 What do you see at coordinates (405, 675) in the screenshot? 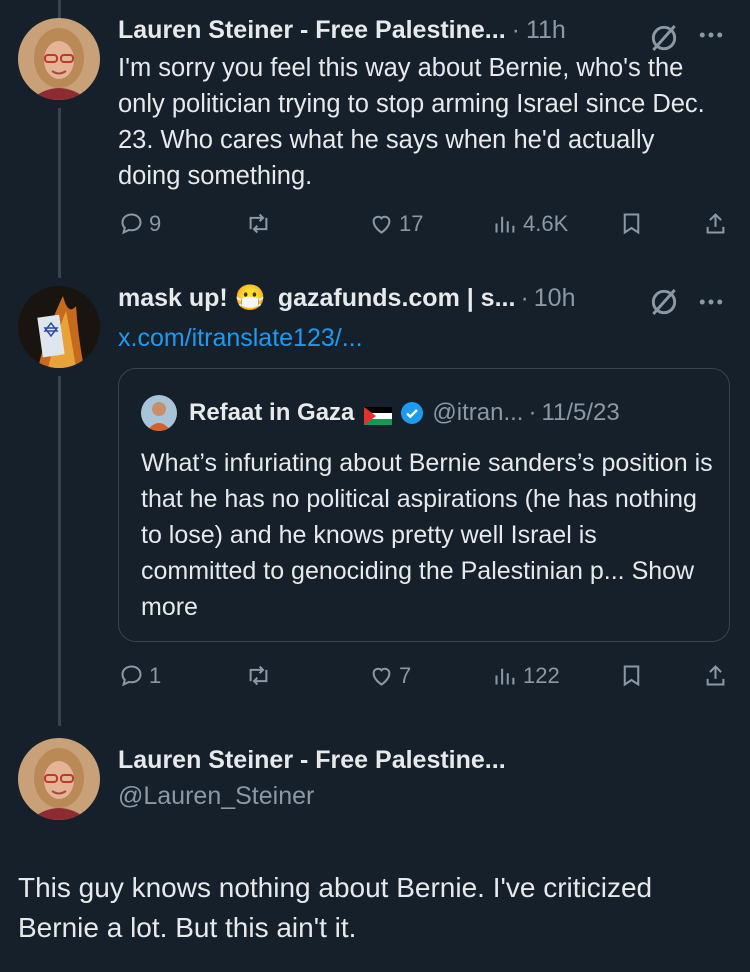
I see `like-count: 7` at bounding box center [405, 675].